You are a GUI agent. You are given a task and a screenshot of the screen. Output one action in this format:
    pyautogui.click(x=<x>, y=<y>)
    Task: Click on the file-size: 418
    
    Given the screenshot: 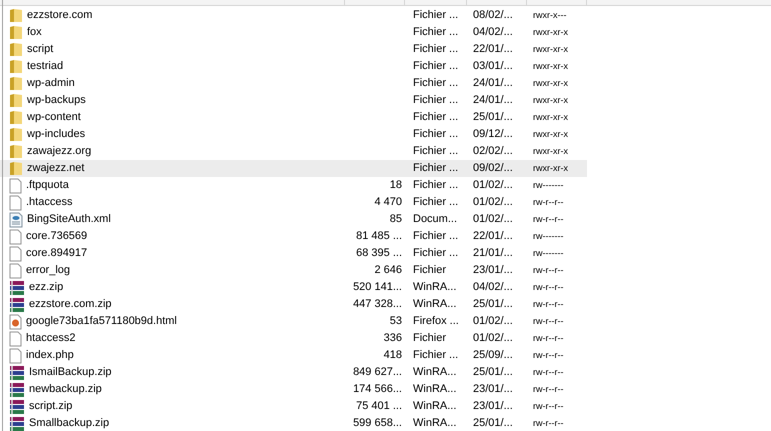 What is the action you would take?
    pyautogui.click(x=393, y=356)
    